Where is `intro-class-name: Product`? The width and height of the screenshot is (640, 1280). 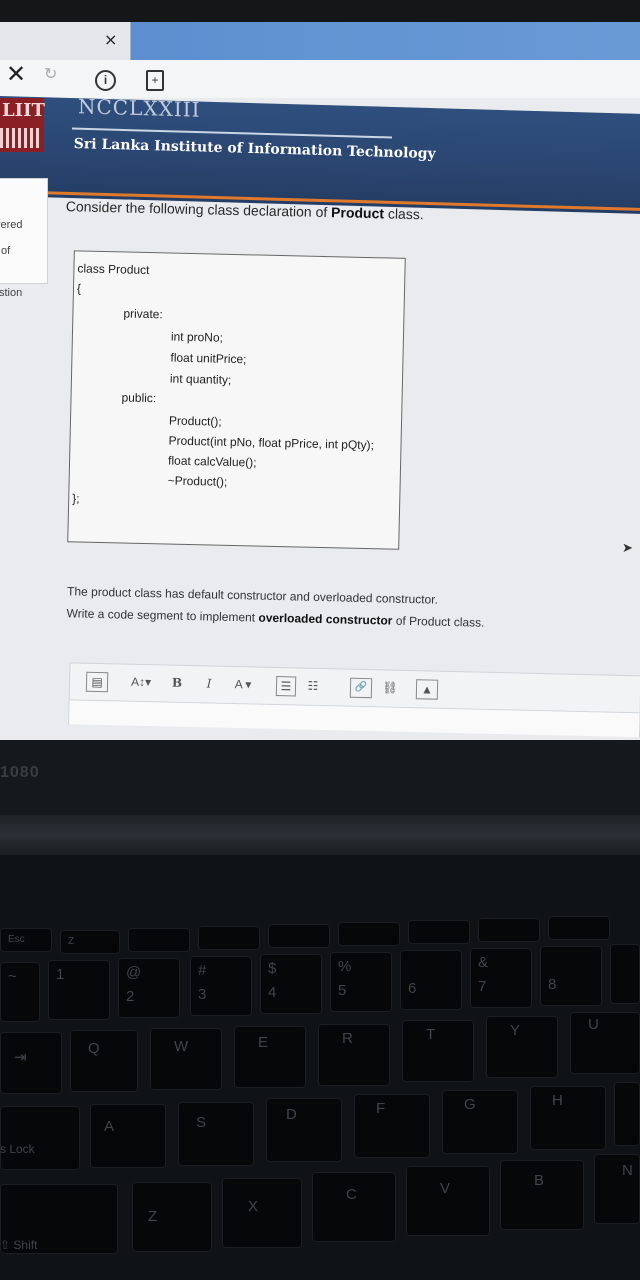
intro-class-name: Product is located at coordinates (357, 213).